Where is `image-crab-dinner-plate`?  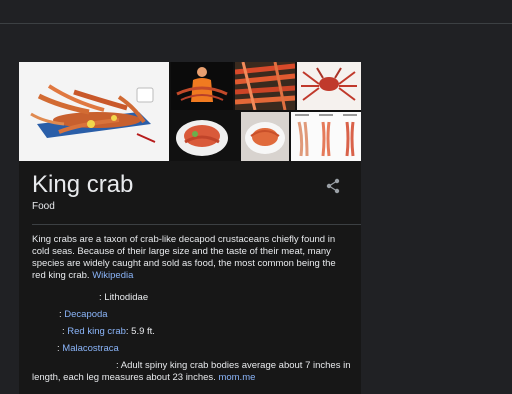
image-crab-dinner-plate is located at coordinates (202, 136).